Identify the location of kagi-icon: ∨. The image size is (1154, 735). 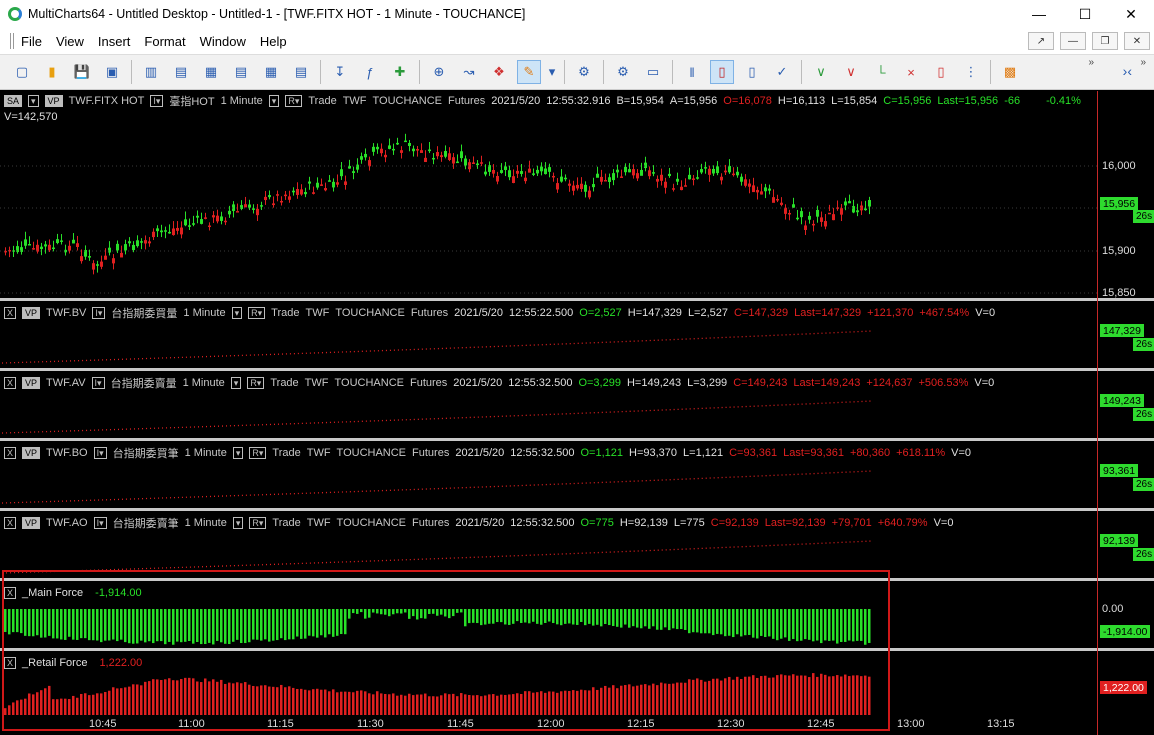
(851, 72).